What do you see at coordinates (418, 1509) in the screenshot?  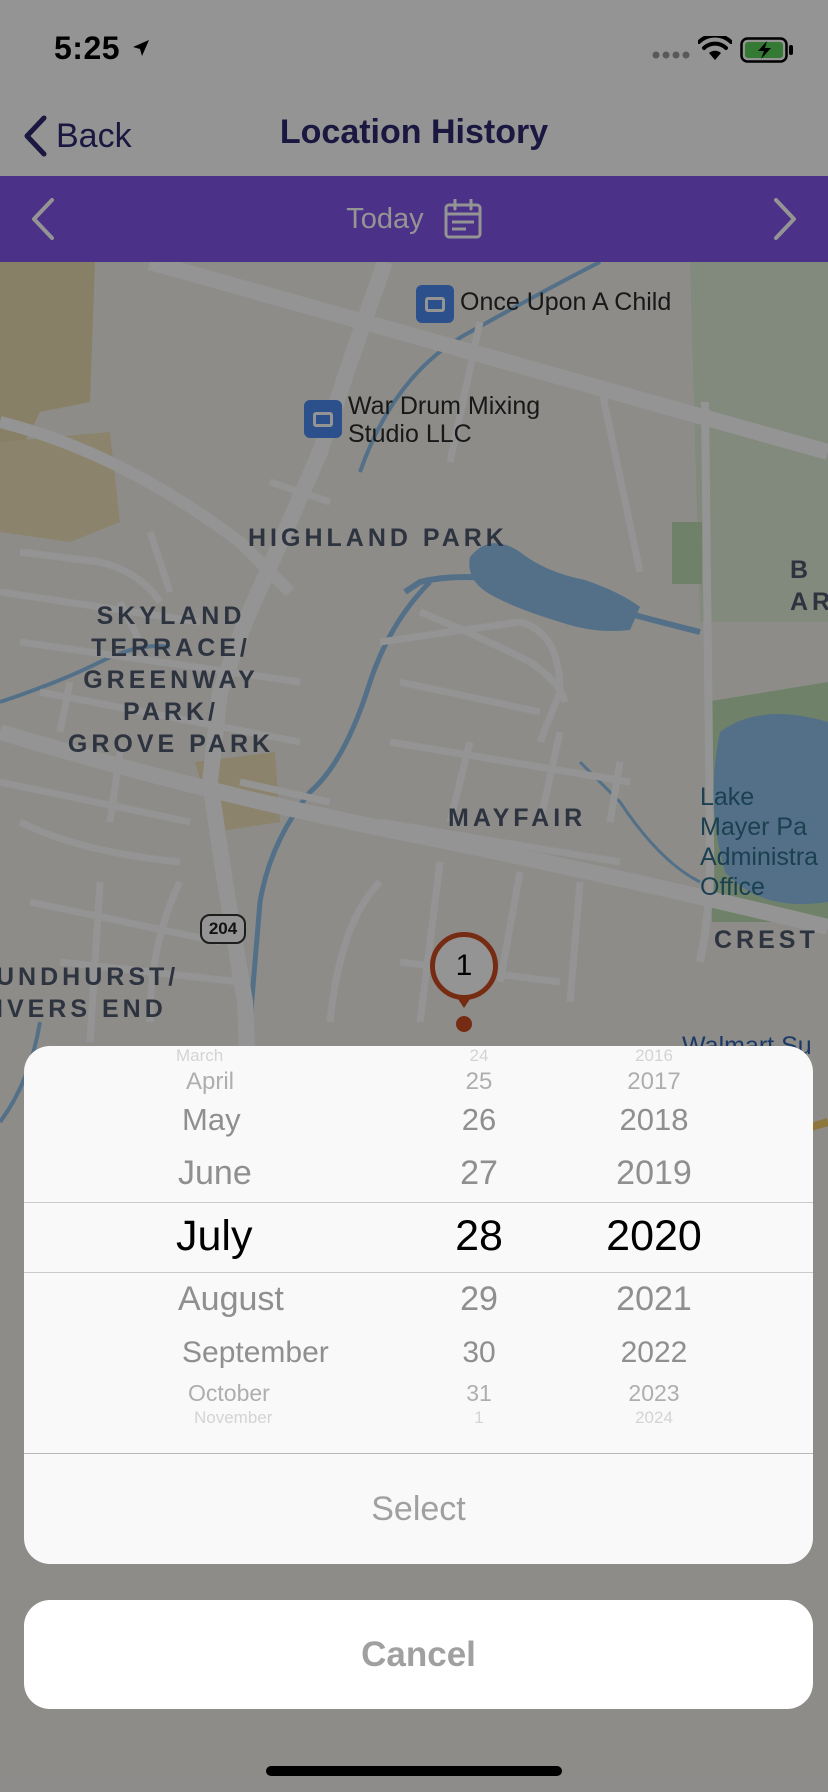 I see `select-button: Select` at bounding box center [418, 1509].